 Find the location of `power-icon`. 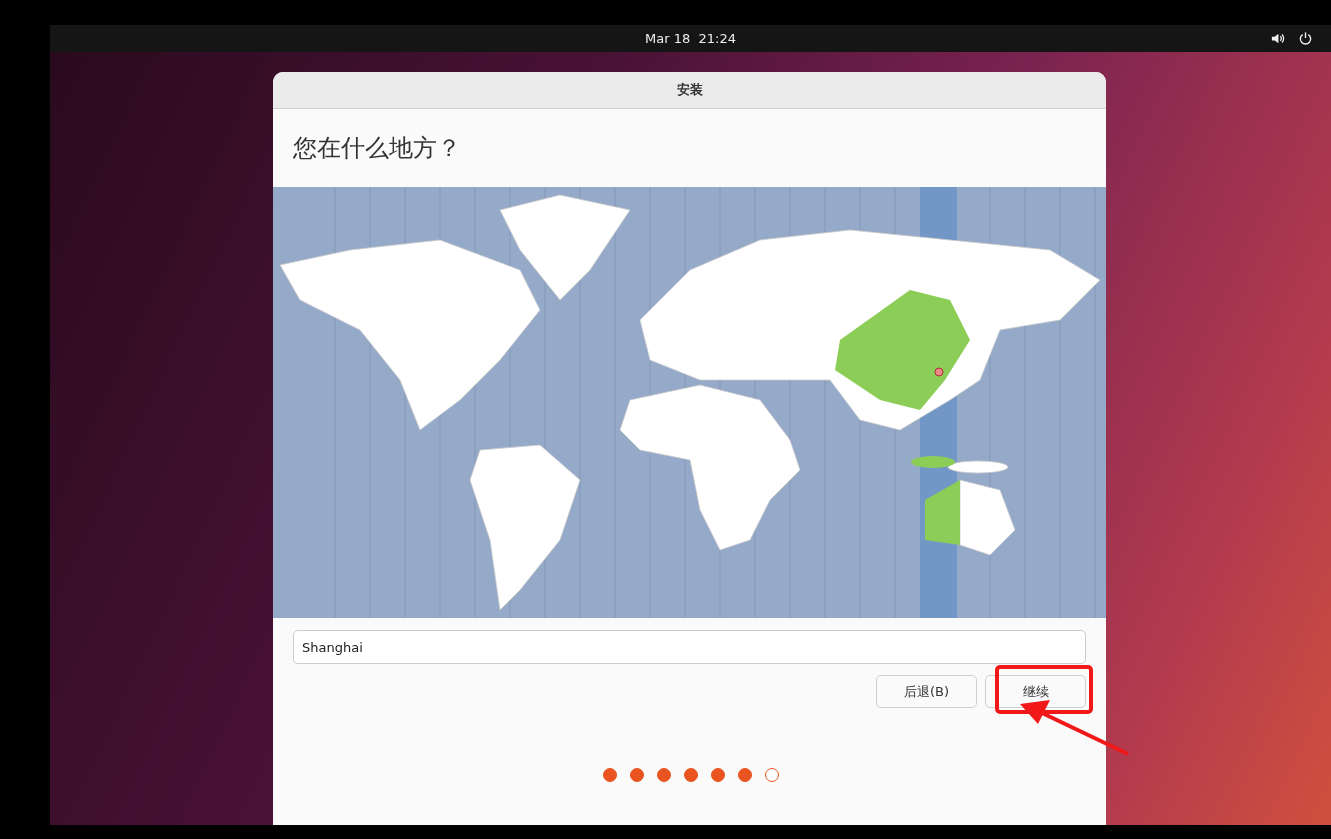

power-icon is located at coordinates (1305, 38).